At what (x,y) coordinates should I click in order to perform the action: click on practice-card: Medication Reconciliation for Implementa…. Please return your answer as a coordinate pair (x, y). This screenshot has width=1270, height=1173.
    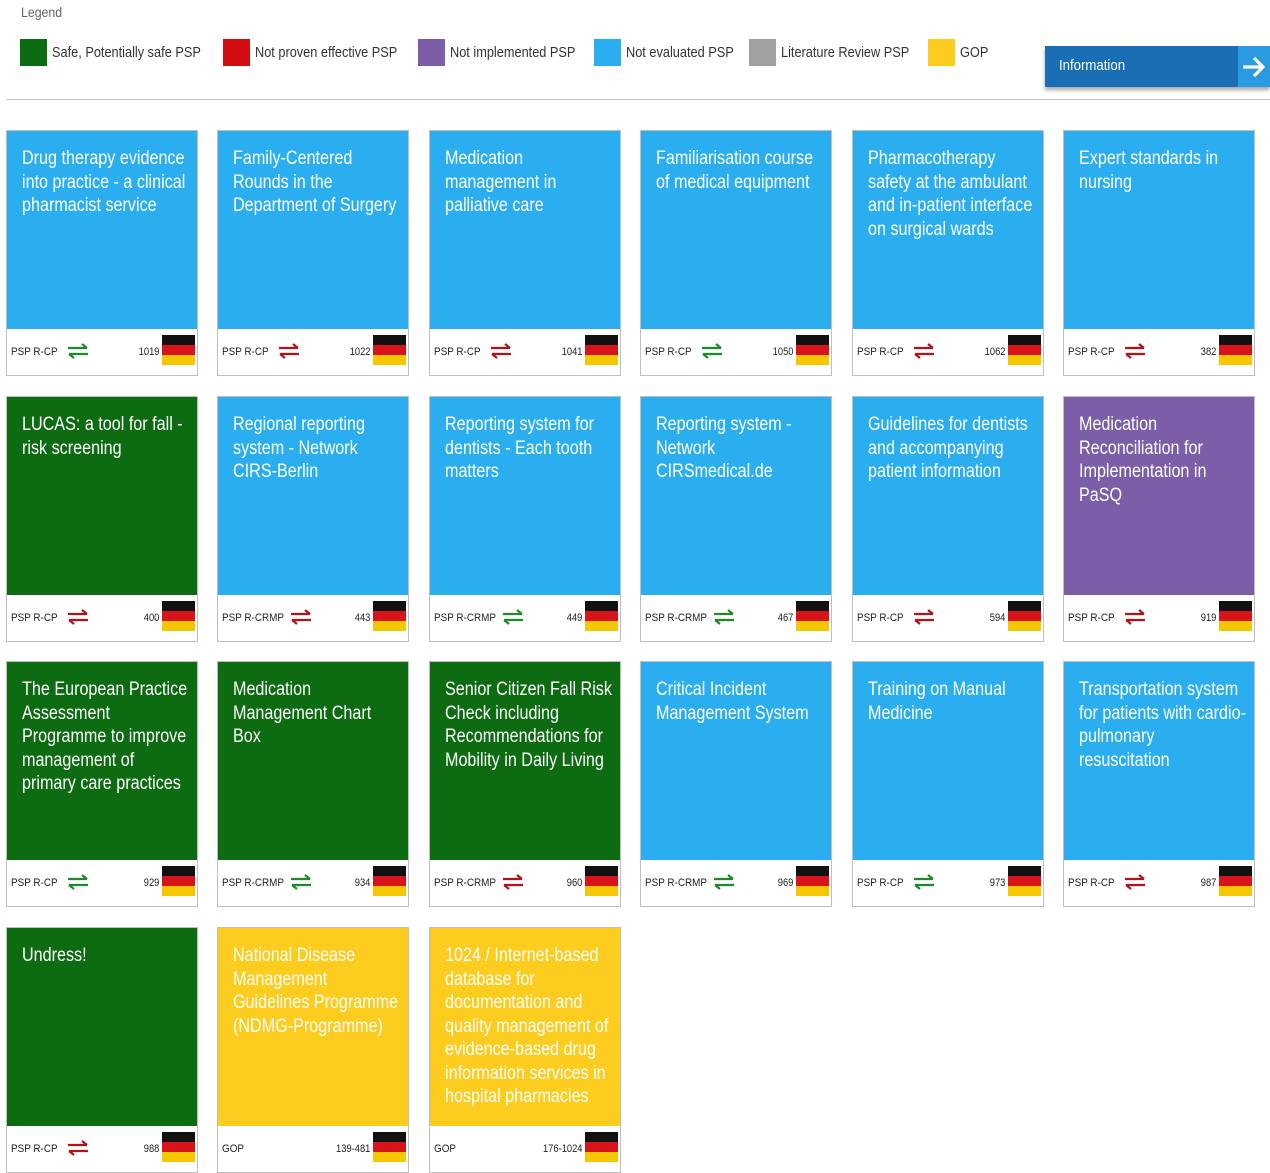
    Looking at the image, I should click on (1159, 519).